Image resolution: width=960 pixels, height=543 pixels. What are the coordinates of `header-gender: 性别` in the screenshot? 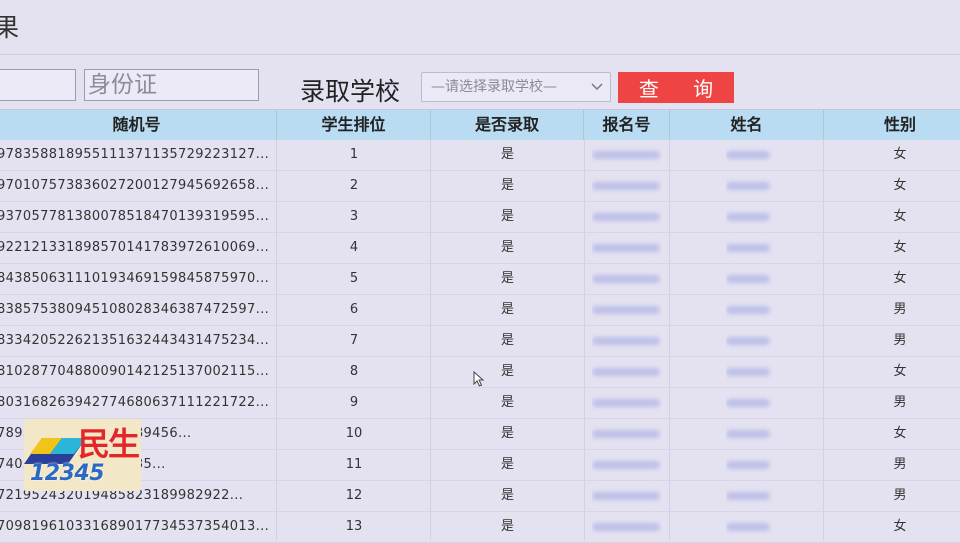 It's located at (892, 125).